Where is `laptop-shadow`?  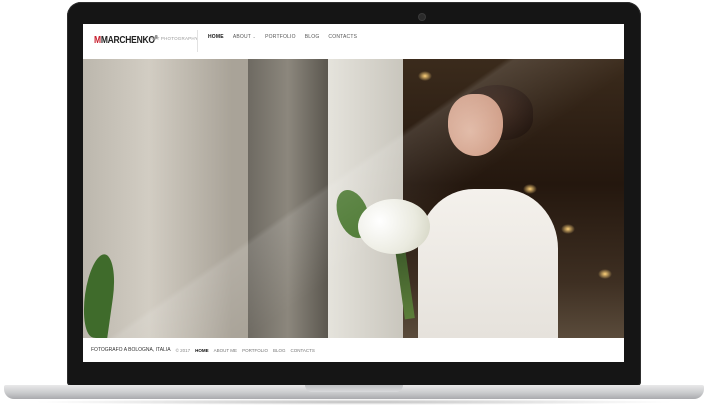
laptop-shadow is located at coordinates (354, 402).